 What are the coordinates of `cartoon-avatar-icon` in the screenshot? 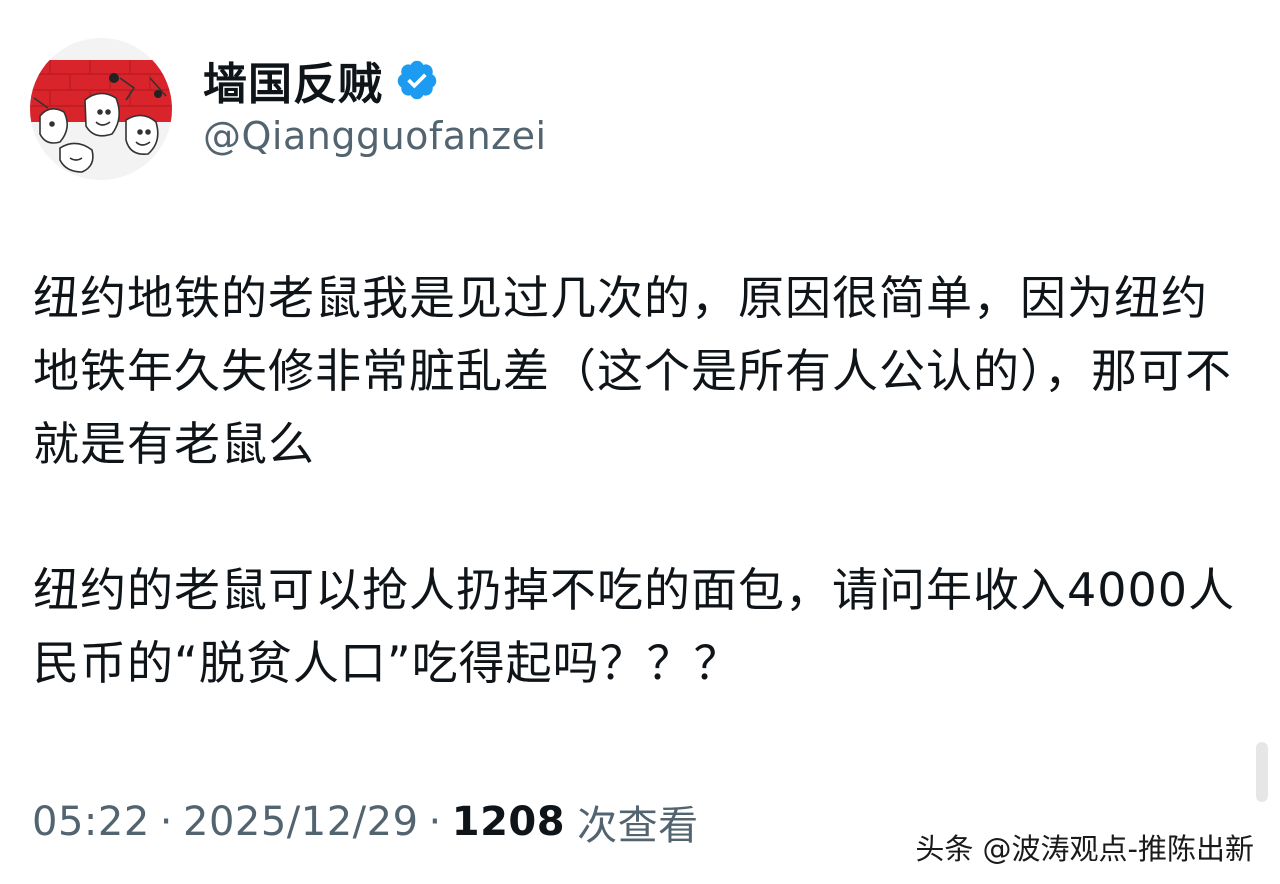 It's located at (101, 109).